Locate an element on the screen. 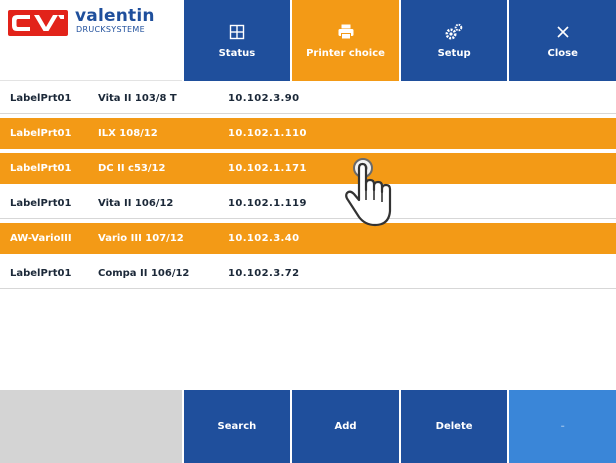 This screenshot has height=463, width=616. setup-button: Setup is located at coordinates (454, 40).